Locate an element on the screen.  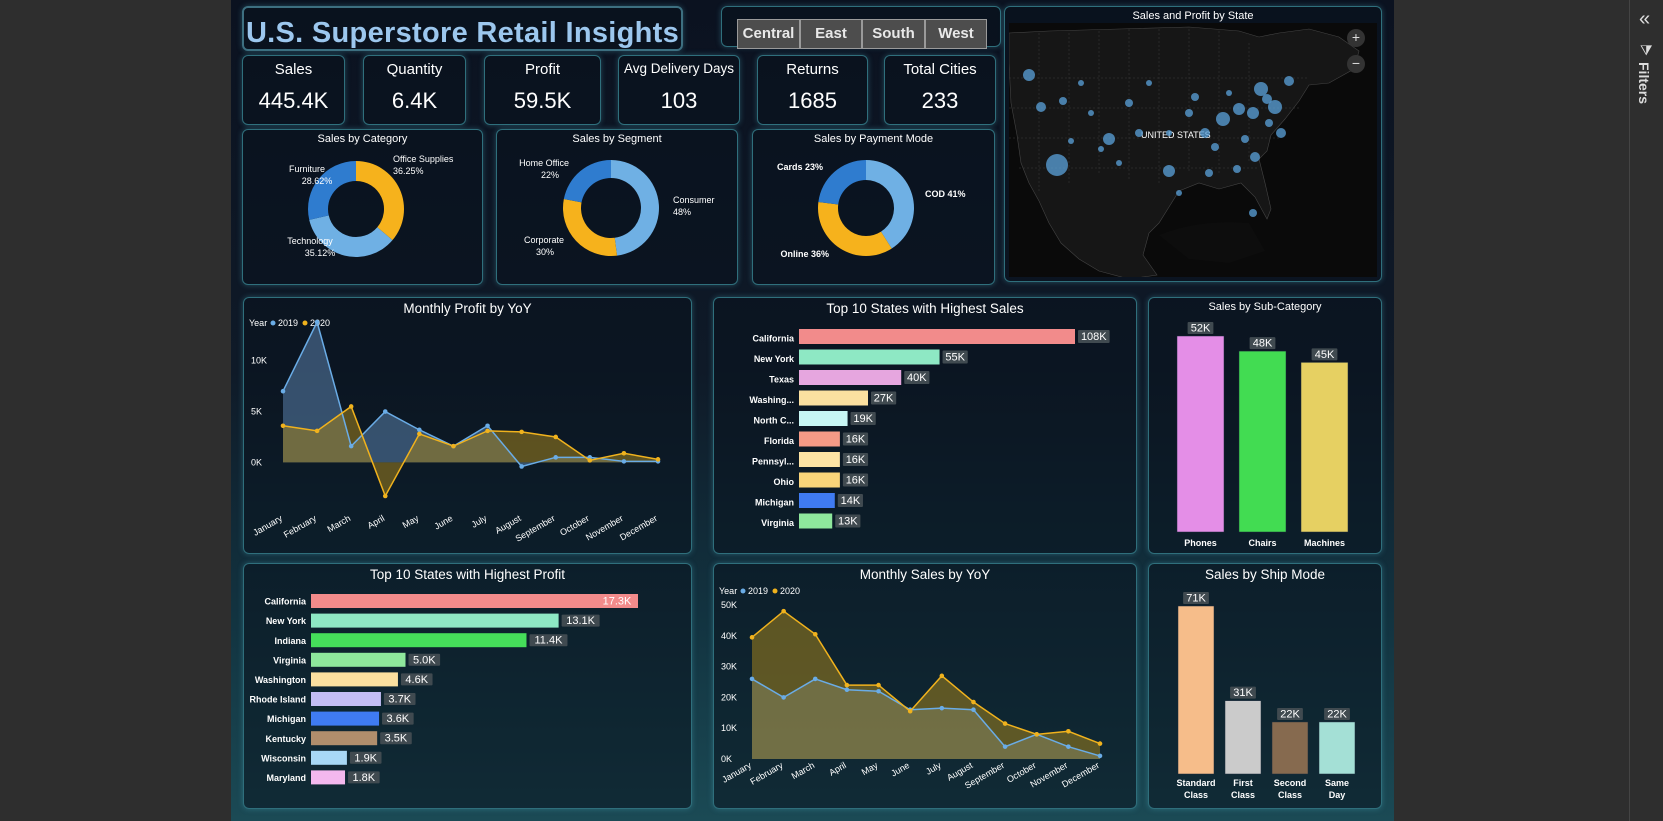
legend-label: 2019 is located at coordinates (758, 591).